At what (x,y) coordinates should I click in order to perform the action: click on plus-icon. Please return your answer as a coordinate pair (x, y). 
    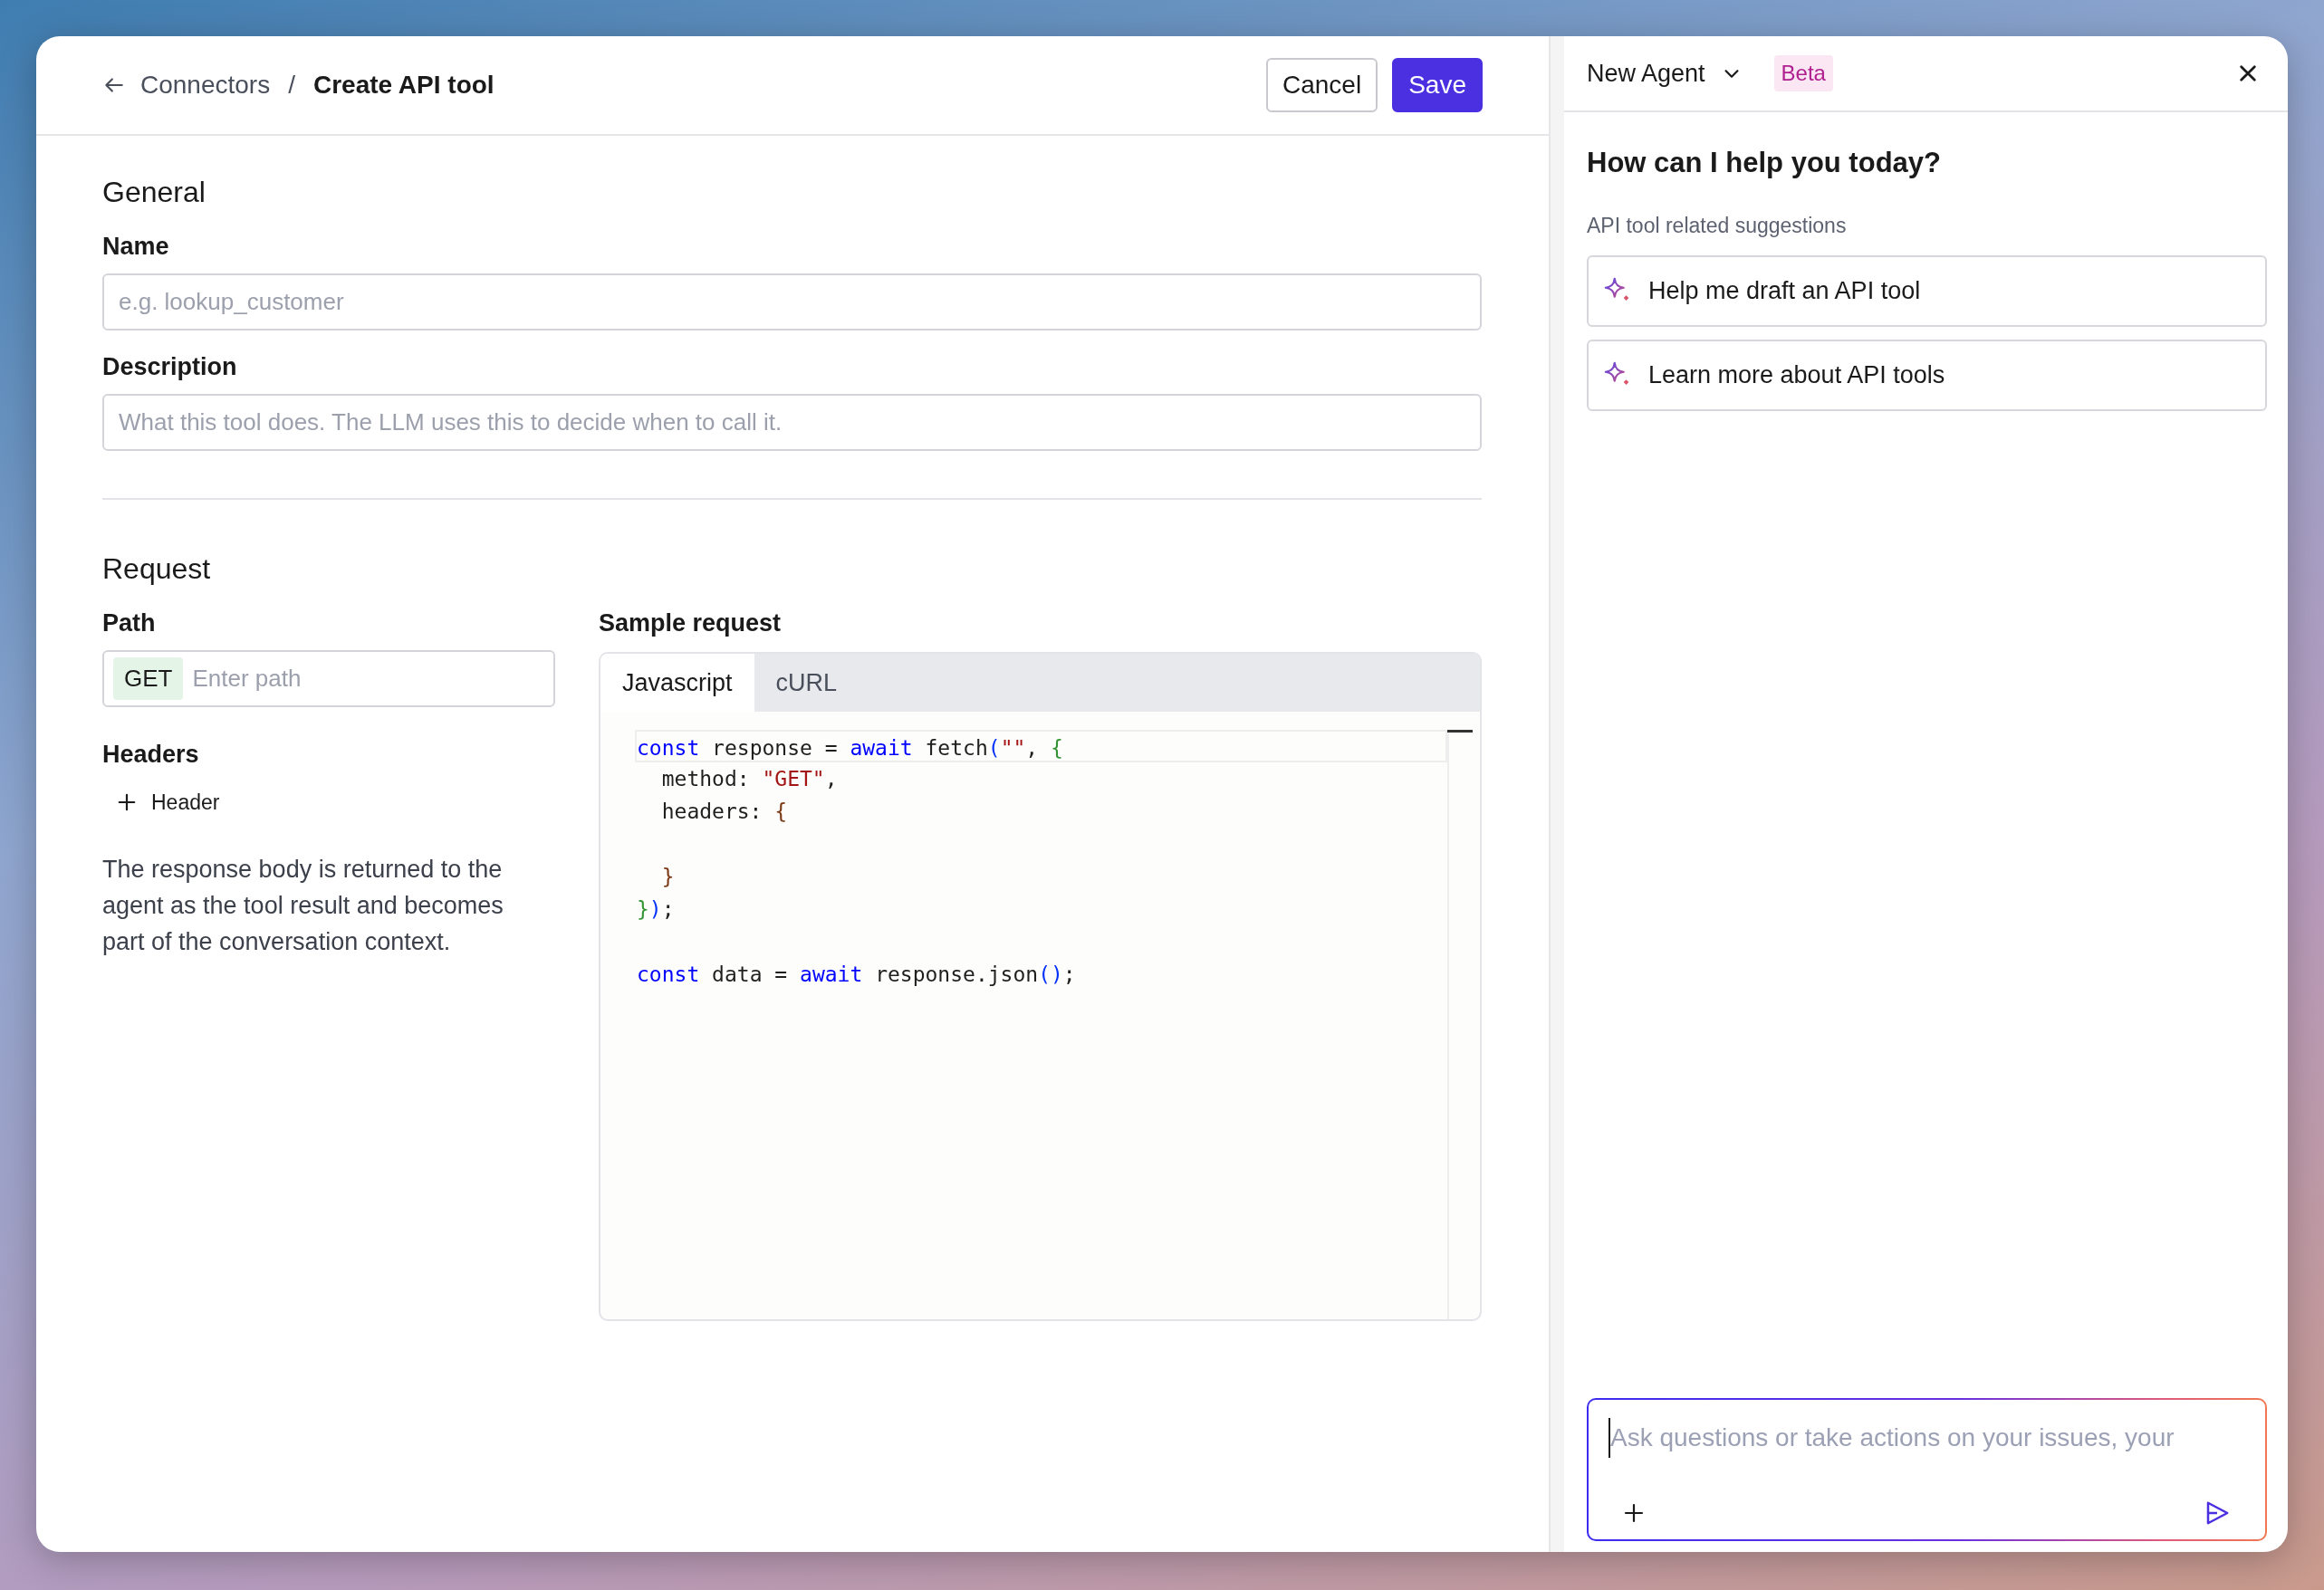
    Looking at the image, I should click on (127, 802).